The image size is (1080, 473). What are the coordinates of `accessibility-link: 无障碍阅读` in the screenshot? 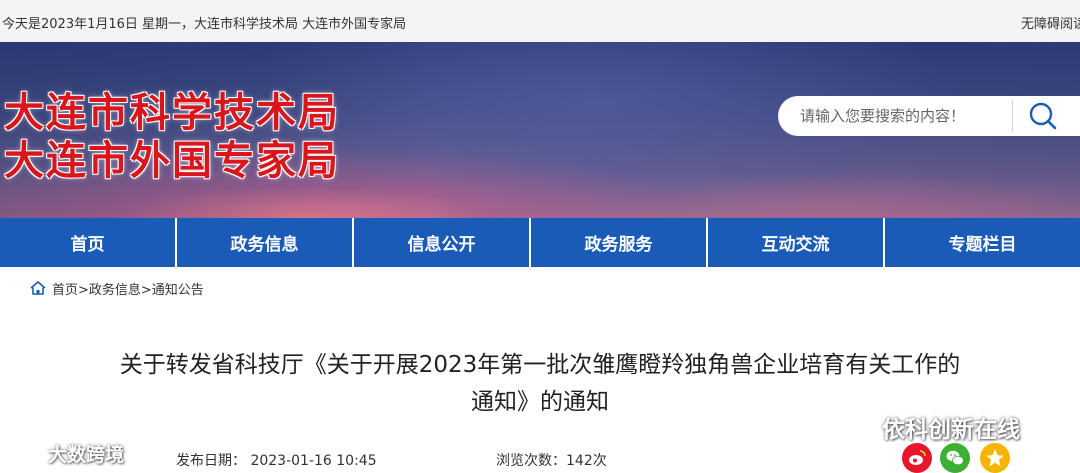 It's located at (1050, 22).